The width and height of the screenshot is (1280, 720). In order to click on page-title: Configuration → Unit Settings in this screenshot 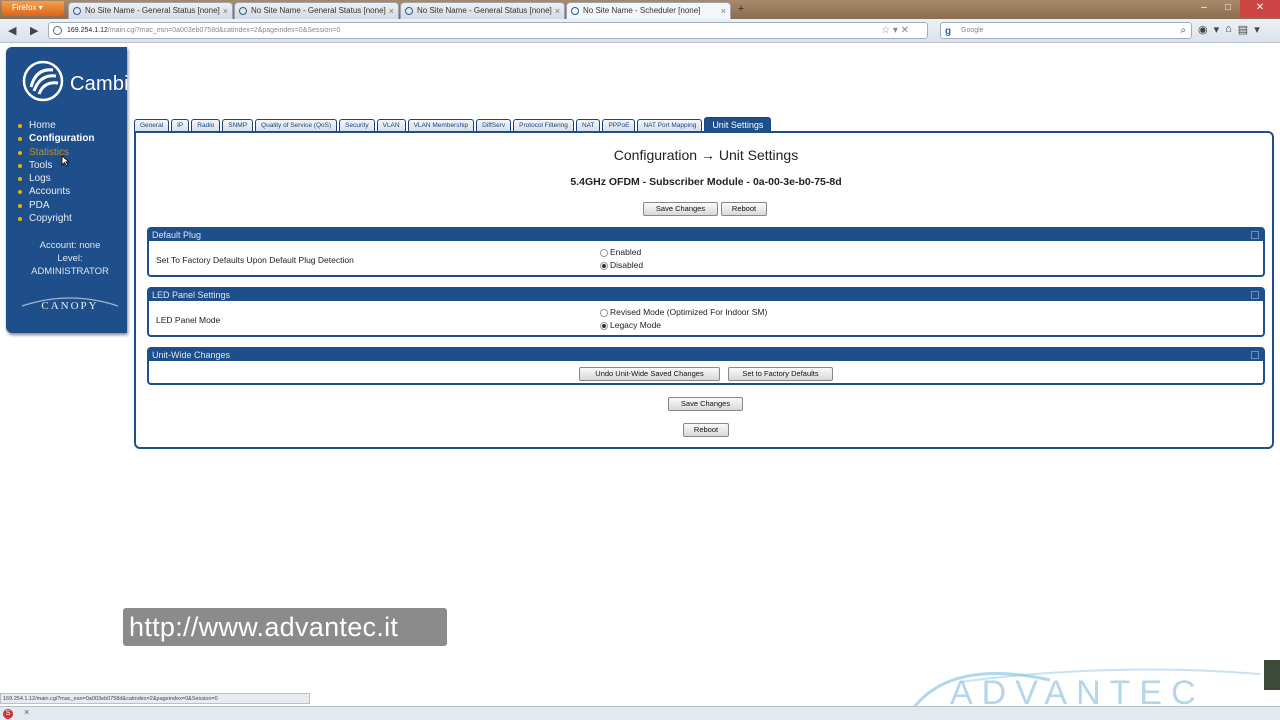, I will do `click(706, 155)`.